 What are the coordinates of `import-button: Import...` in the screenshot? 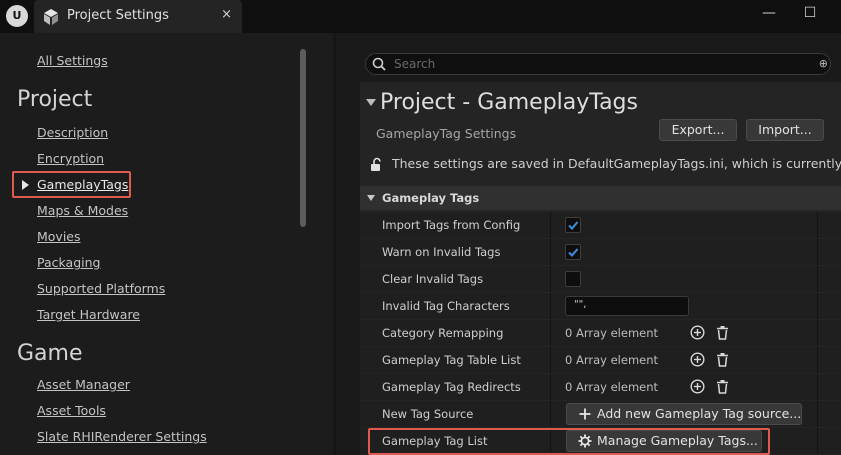 It's located at (785, 130).